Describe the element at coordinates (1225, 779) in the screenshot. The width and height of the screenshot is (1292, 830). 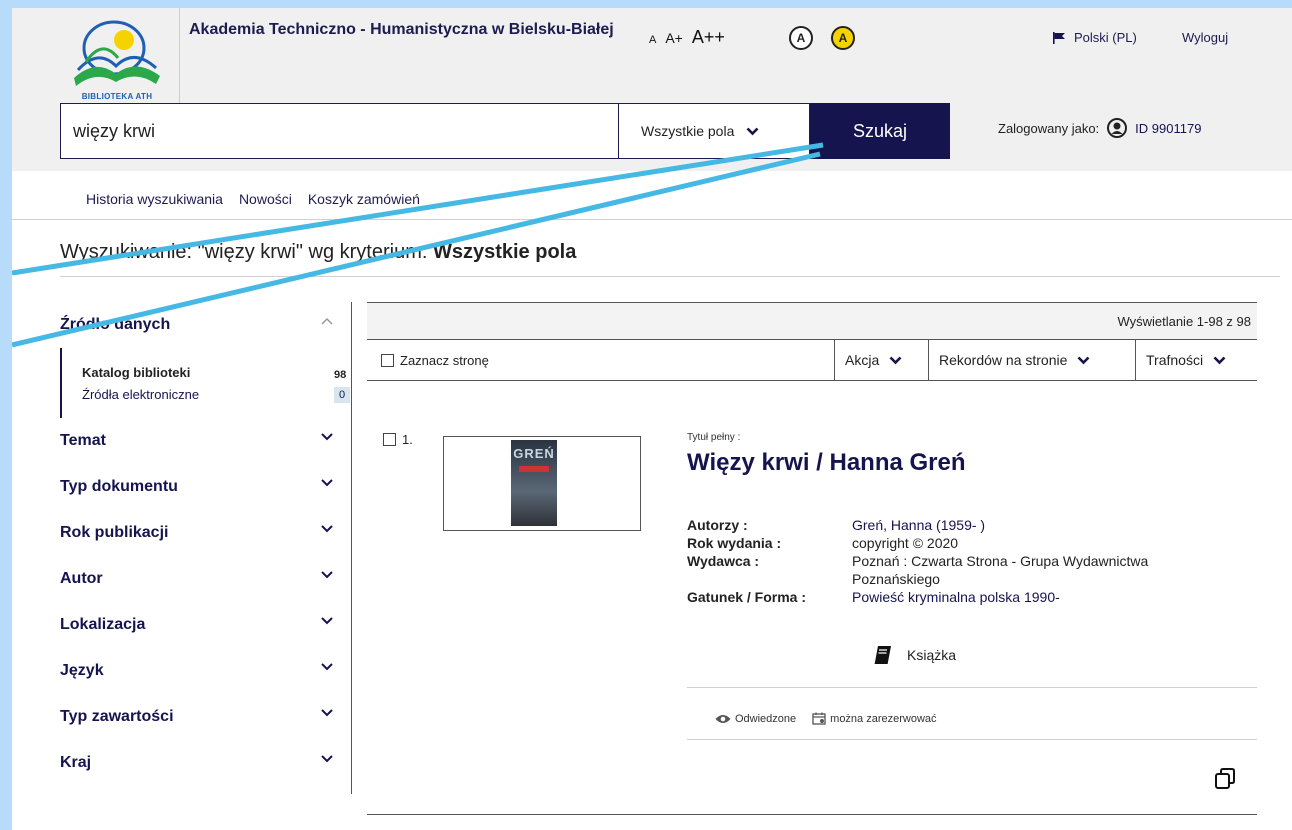
I see `copy-icon` at that location.